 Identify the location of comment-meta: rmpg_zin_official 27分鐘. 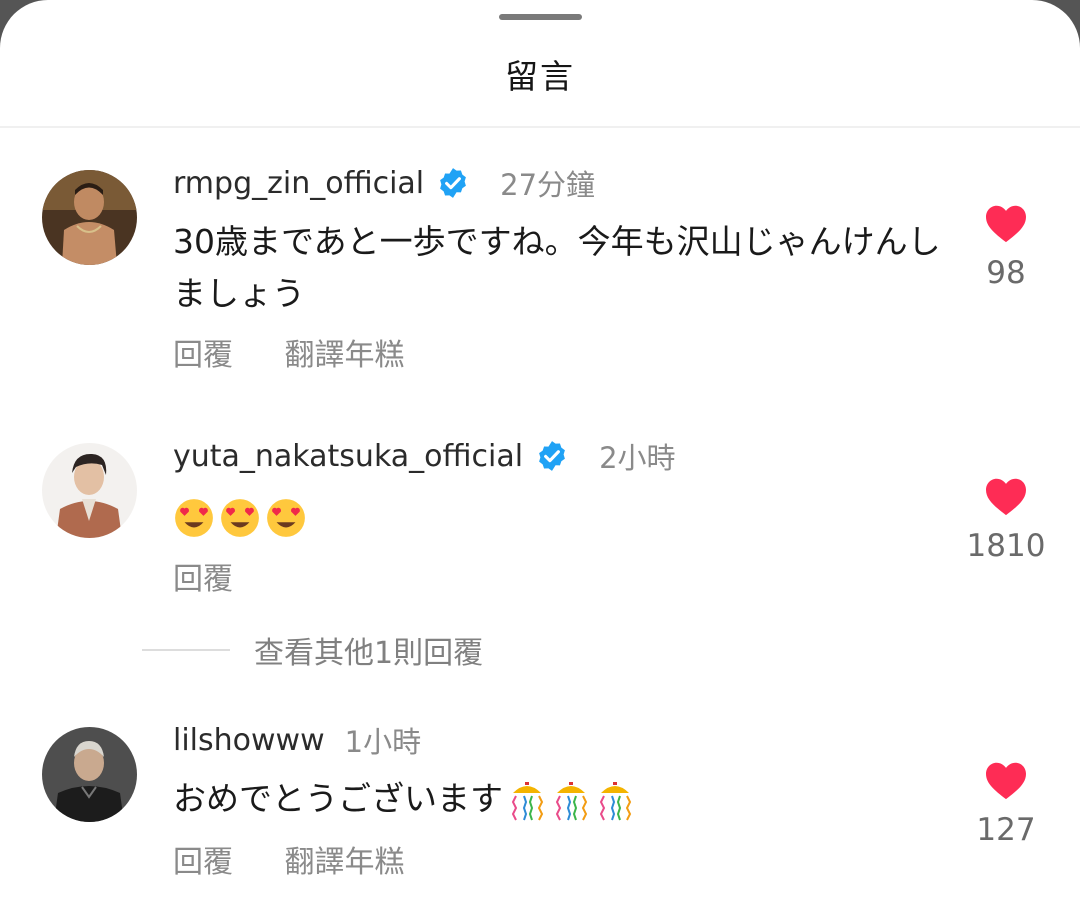
(384, 183).